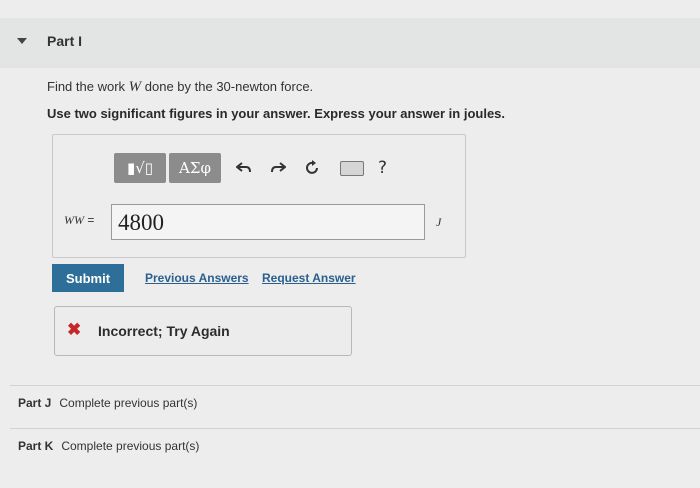 This screenshot has width=700, height=488. What do you see at coordinates (312, 168) in the screenshot?
I see `reset-icon` at bounding box center [312, 168].